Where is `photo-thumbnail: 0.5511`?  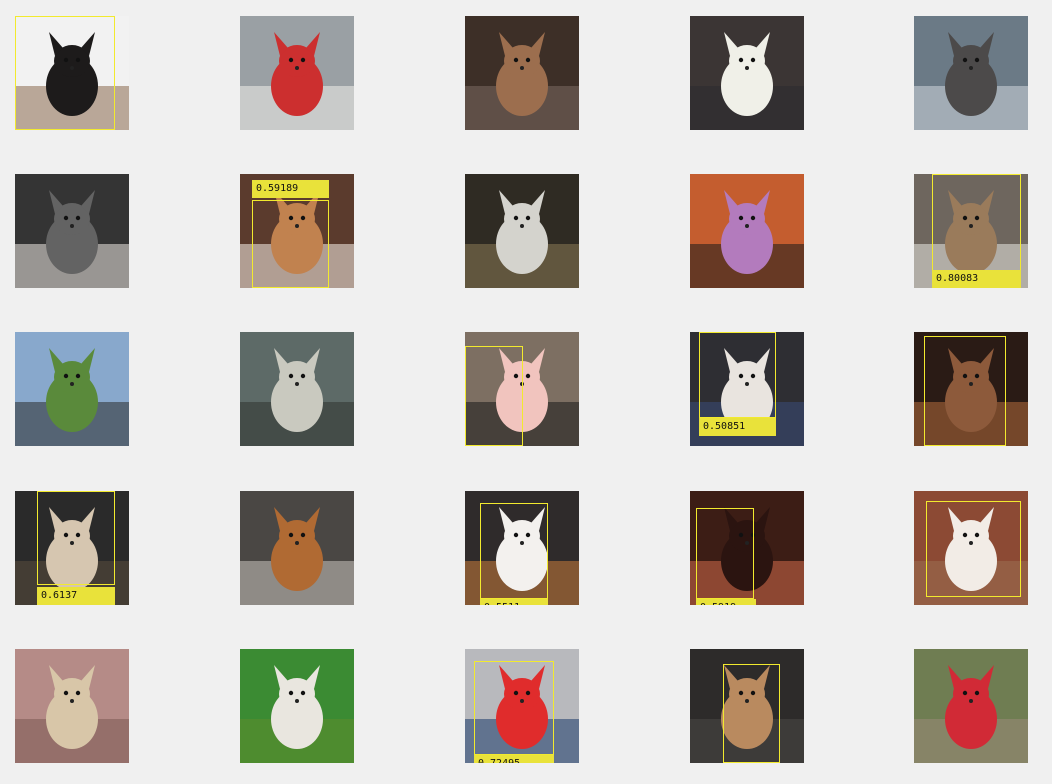 photo-thumbnail: 0.5511 is located at coordinates (522, 548).